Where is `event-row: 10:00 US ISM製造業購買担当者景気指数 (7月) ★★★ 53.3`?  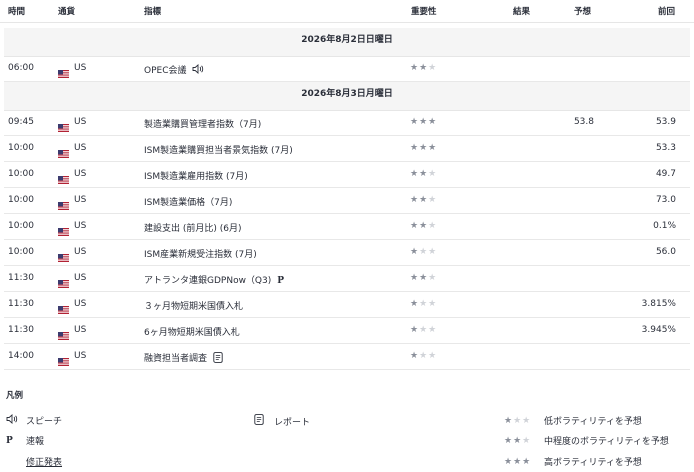
event-row: 10:00 US ISM製造業購買担当者景気指数 (7月) ★★★ 53.3 is located at coordinates (347, 149).